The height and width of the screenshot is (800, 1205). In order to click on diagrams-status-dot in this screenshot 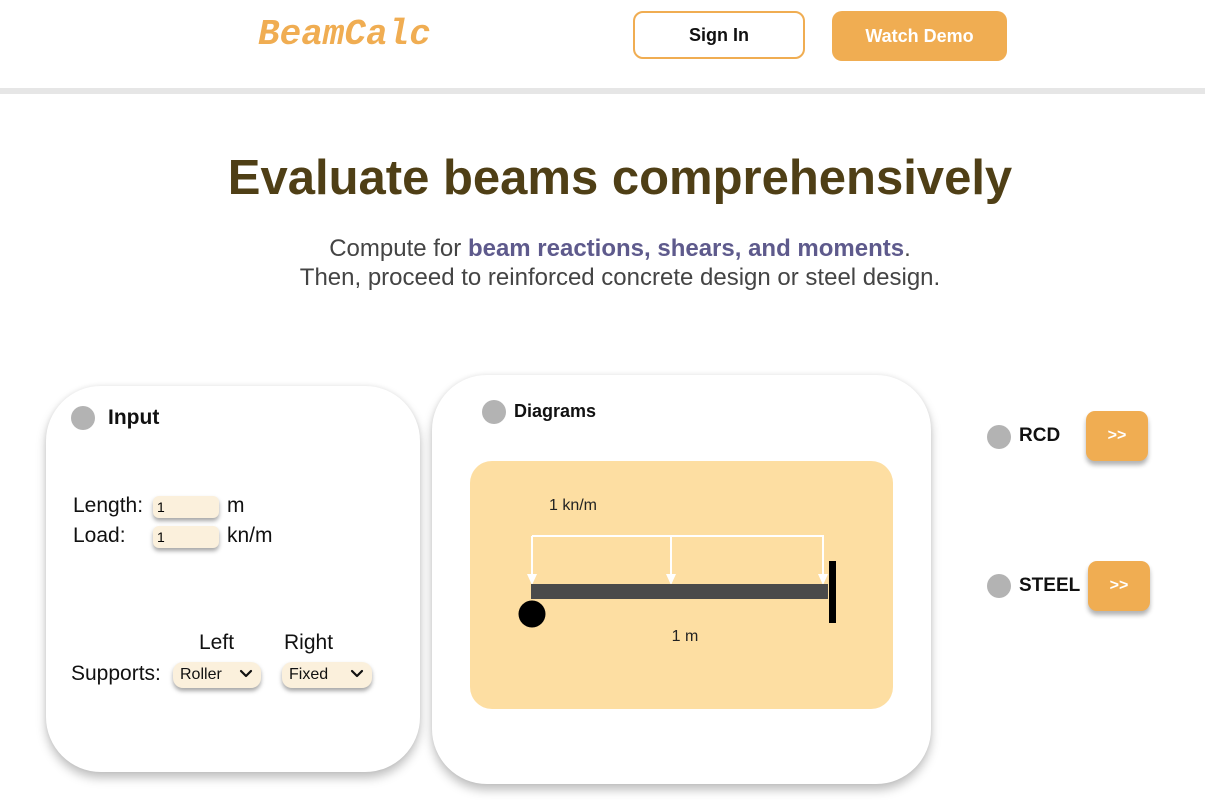, I will do `click(494, 412)`.